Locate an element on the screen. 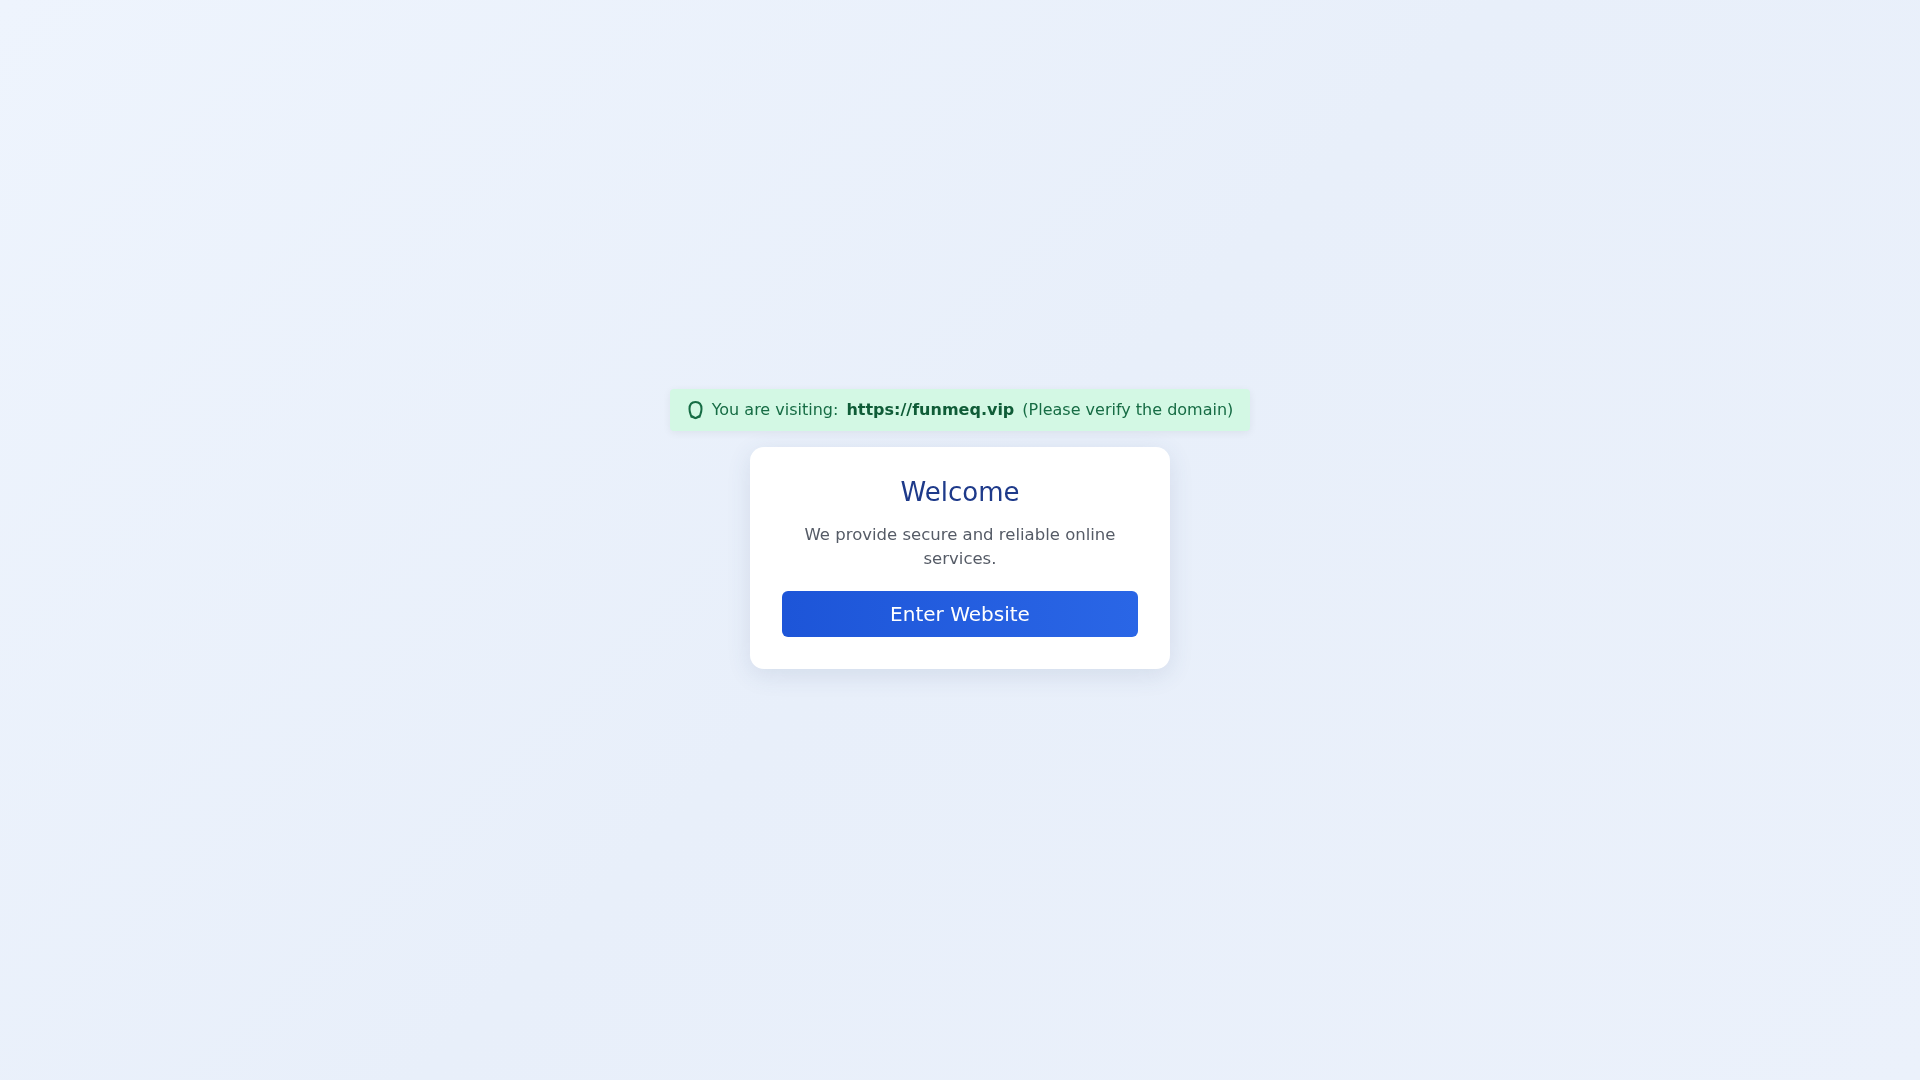 The height and width of the screenshot is (1080, 1920). welcome-title: Welcome is located at coordinates (960, 493).